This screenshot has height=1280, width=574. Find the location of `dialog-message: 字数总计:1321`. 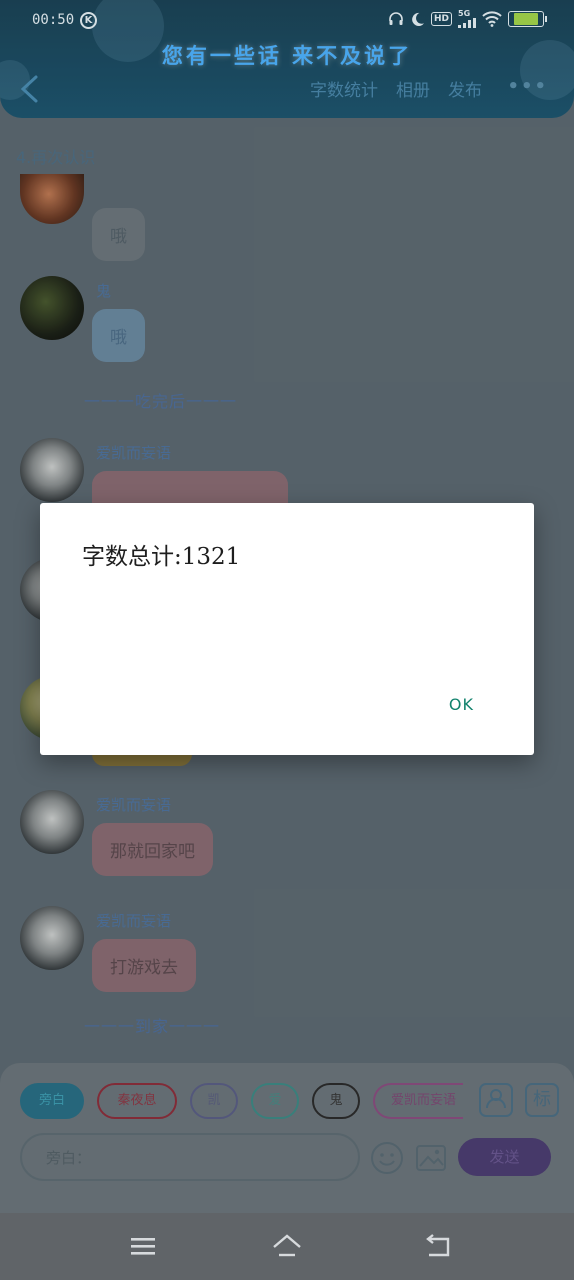

dialog-message: 字数总计:1321 is located at coordinates (161, 557).